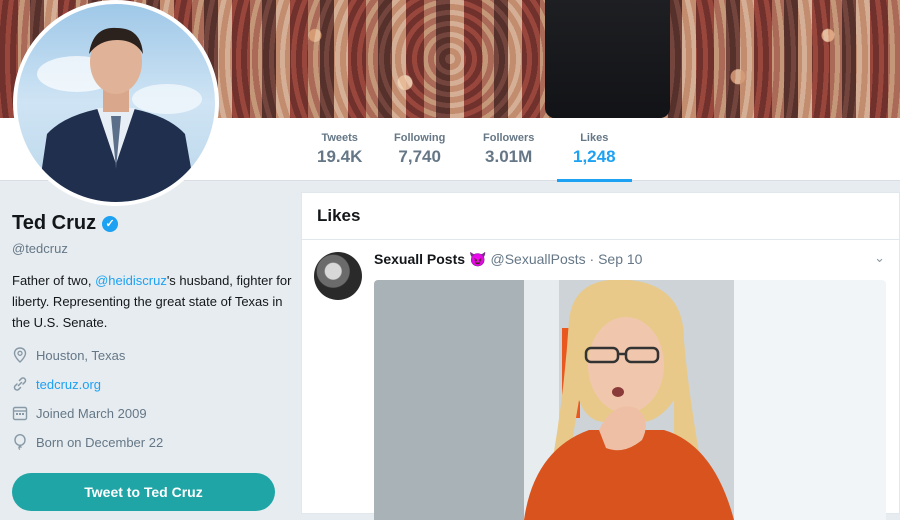 The height and width of the screenshot is (520, 900). I want to click on stat-followers-value: 3.01M, so click(509, 156).